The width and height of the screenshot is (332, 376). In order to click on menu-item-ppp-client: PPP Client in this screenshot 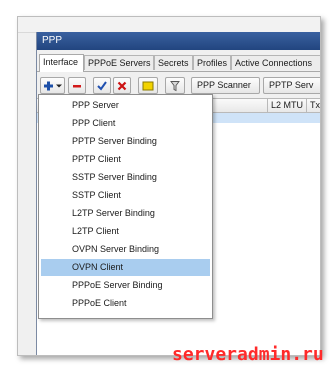, I will do `click(125, 123)`.